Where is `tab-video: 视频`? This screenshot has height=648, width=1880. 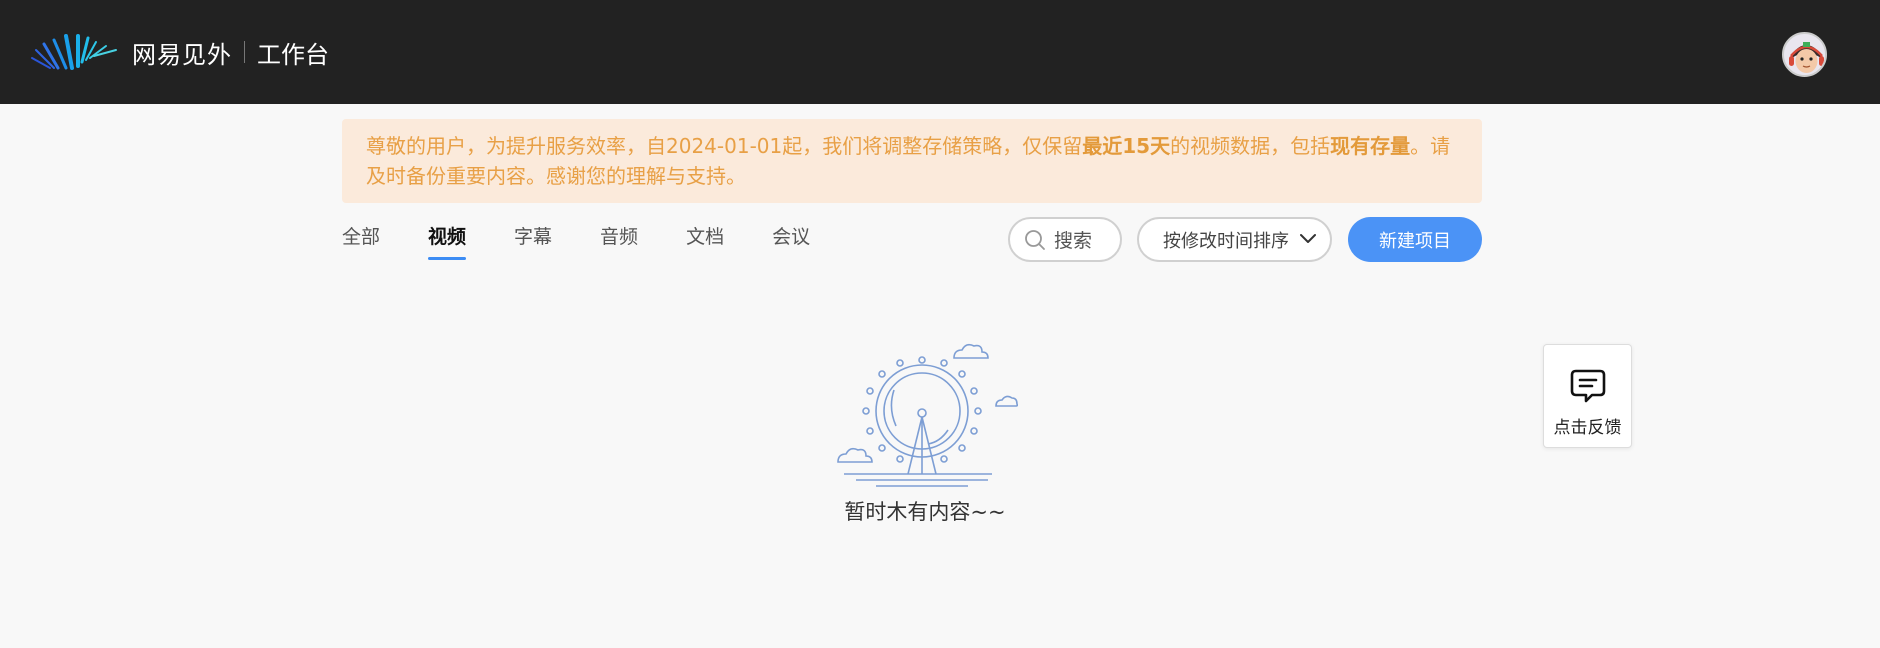
tab-video: 视频 is located at coordinates (447, 242).